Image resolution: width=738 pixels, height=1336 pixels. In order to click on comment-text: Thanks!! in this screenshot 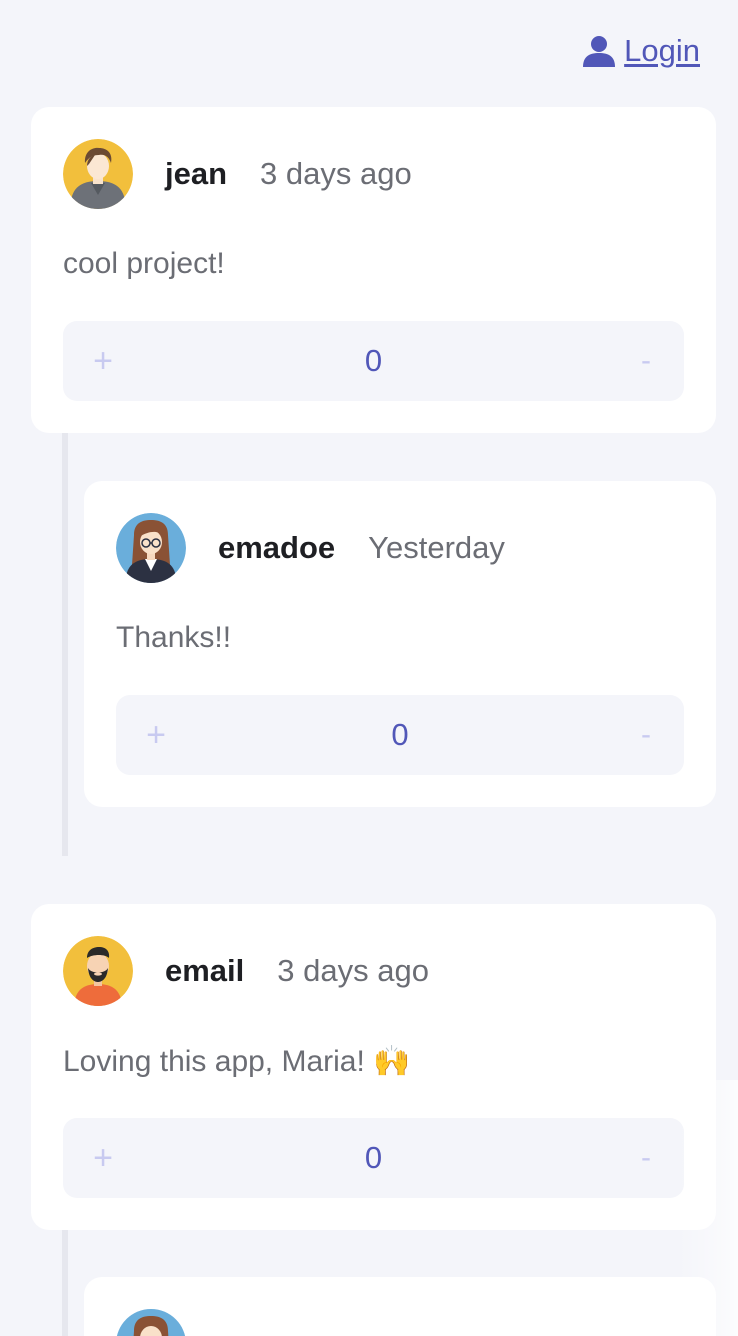, I will do `click(174, 637)`.